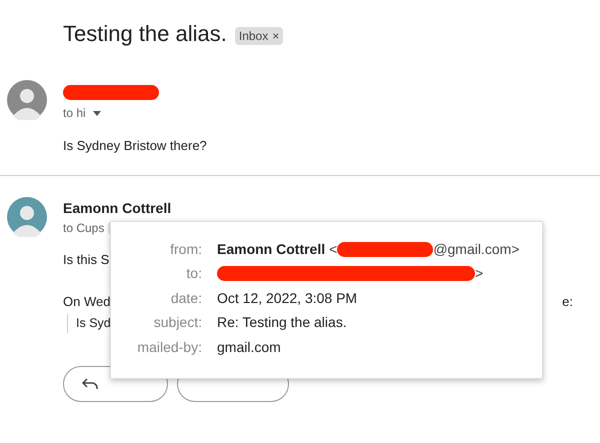 The image size is (600, 443). What do you see at coordinates (567, 301) in the screenshot?
I see `quote-header-end: e:` at bounding box center [567, 301].